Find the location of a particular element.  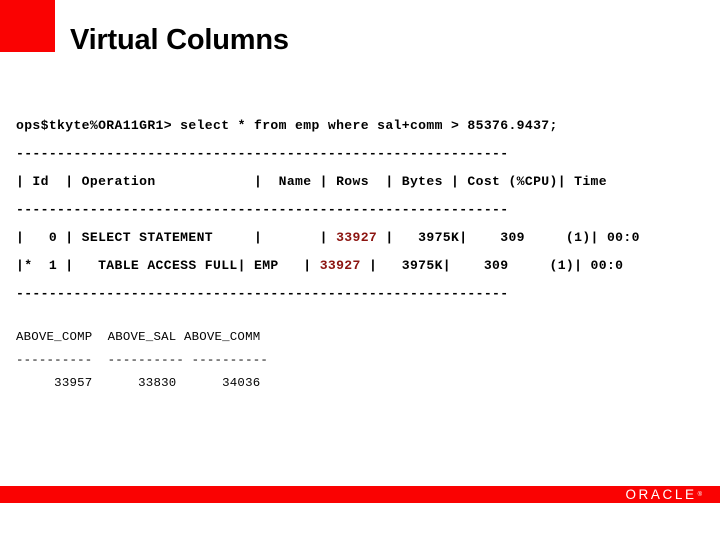

oracle-trademark-symbol: ® is located at coordinates (699, 494).